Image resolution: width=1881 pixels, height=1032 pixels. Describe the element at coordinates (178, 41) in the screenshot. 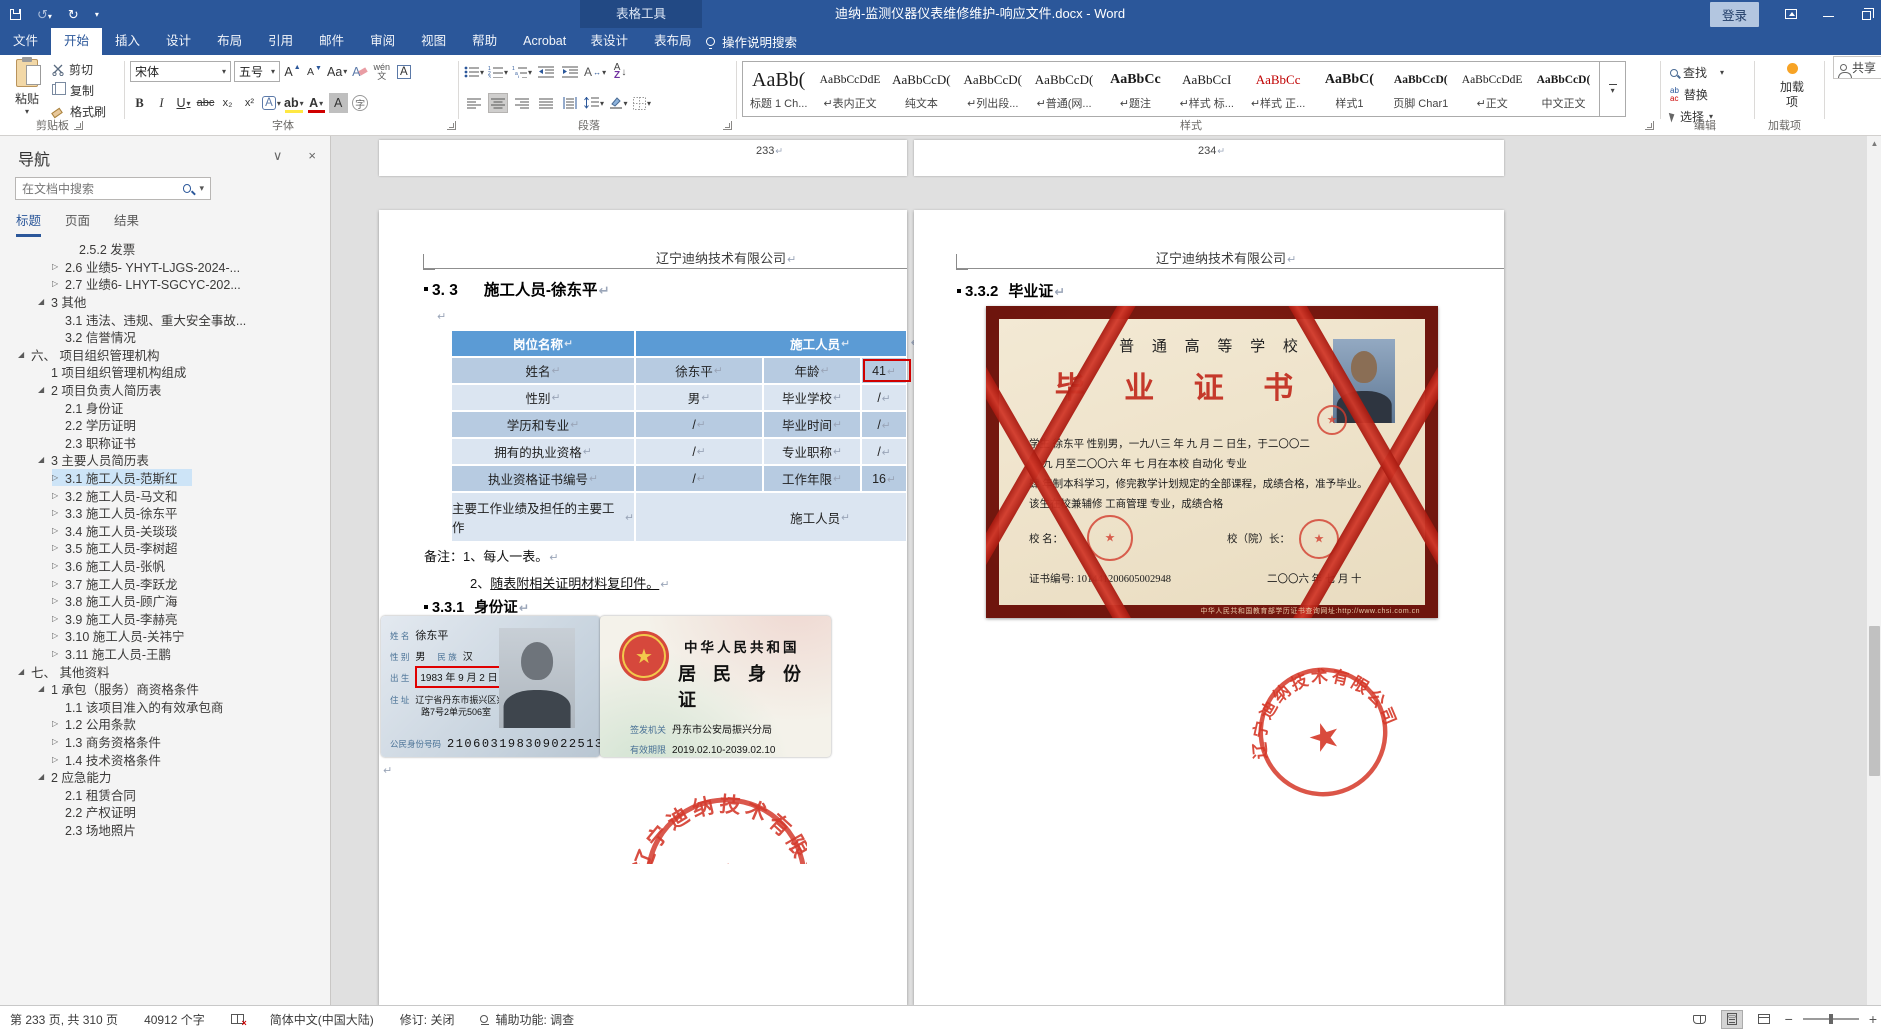

I see `ribbon-tab: 设计` at that location.